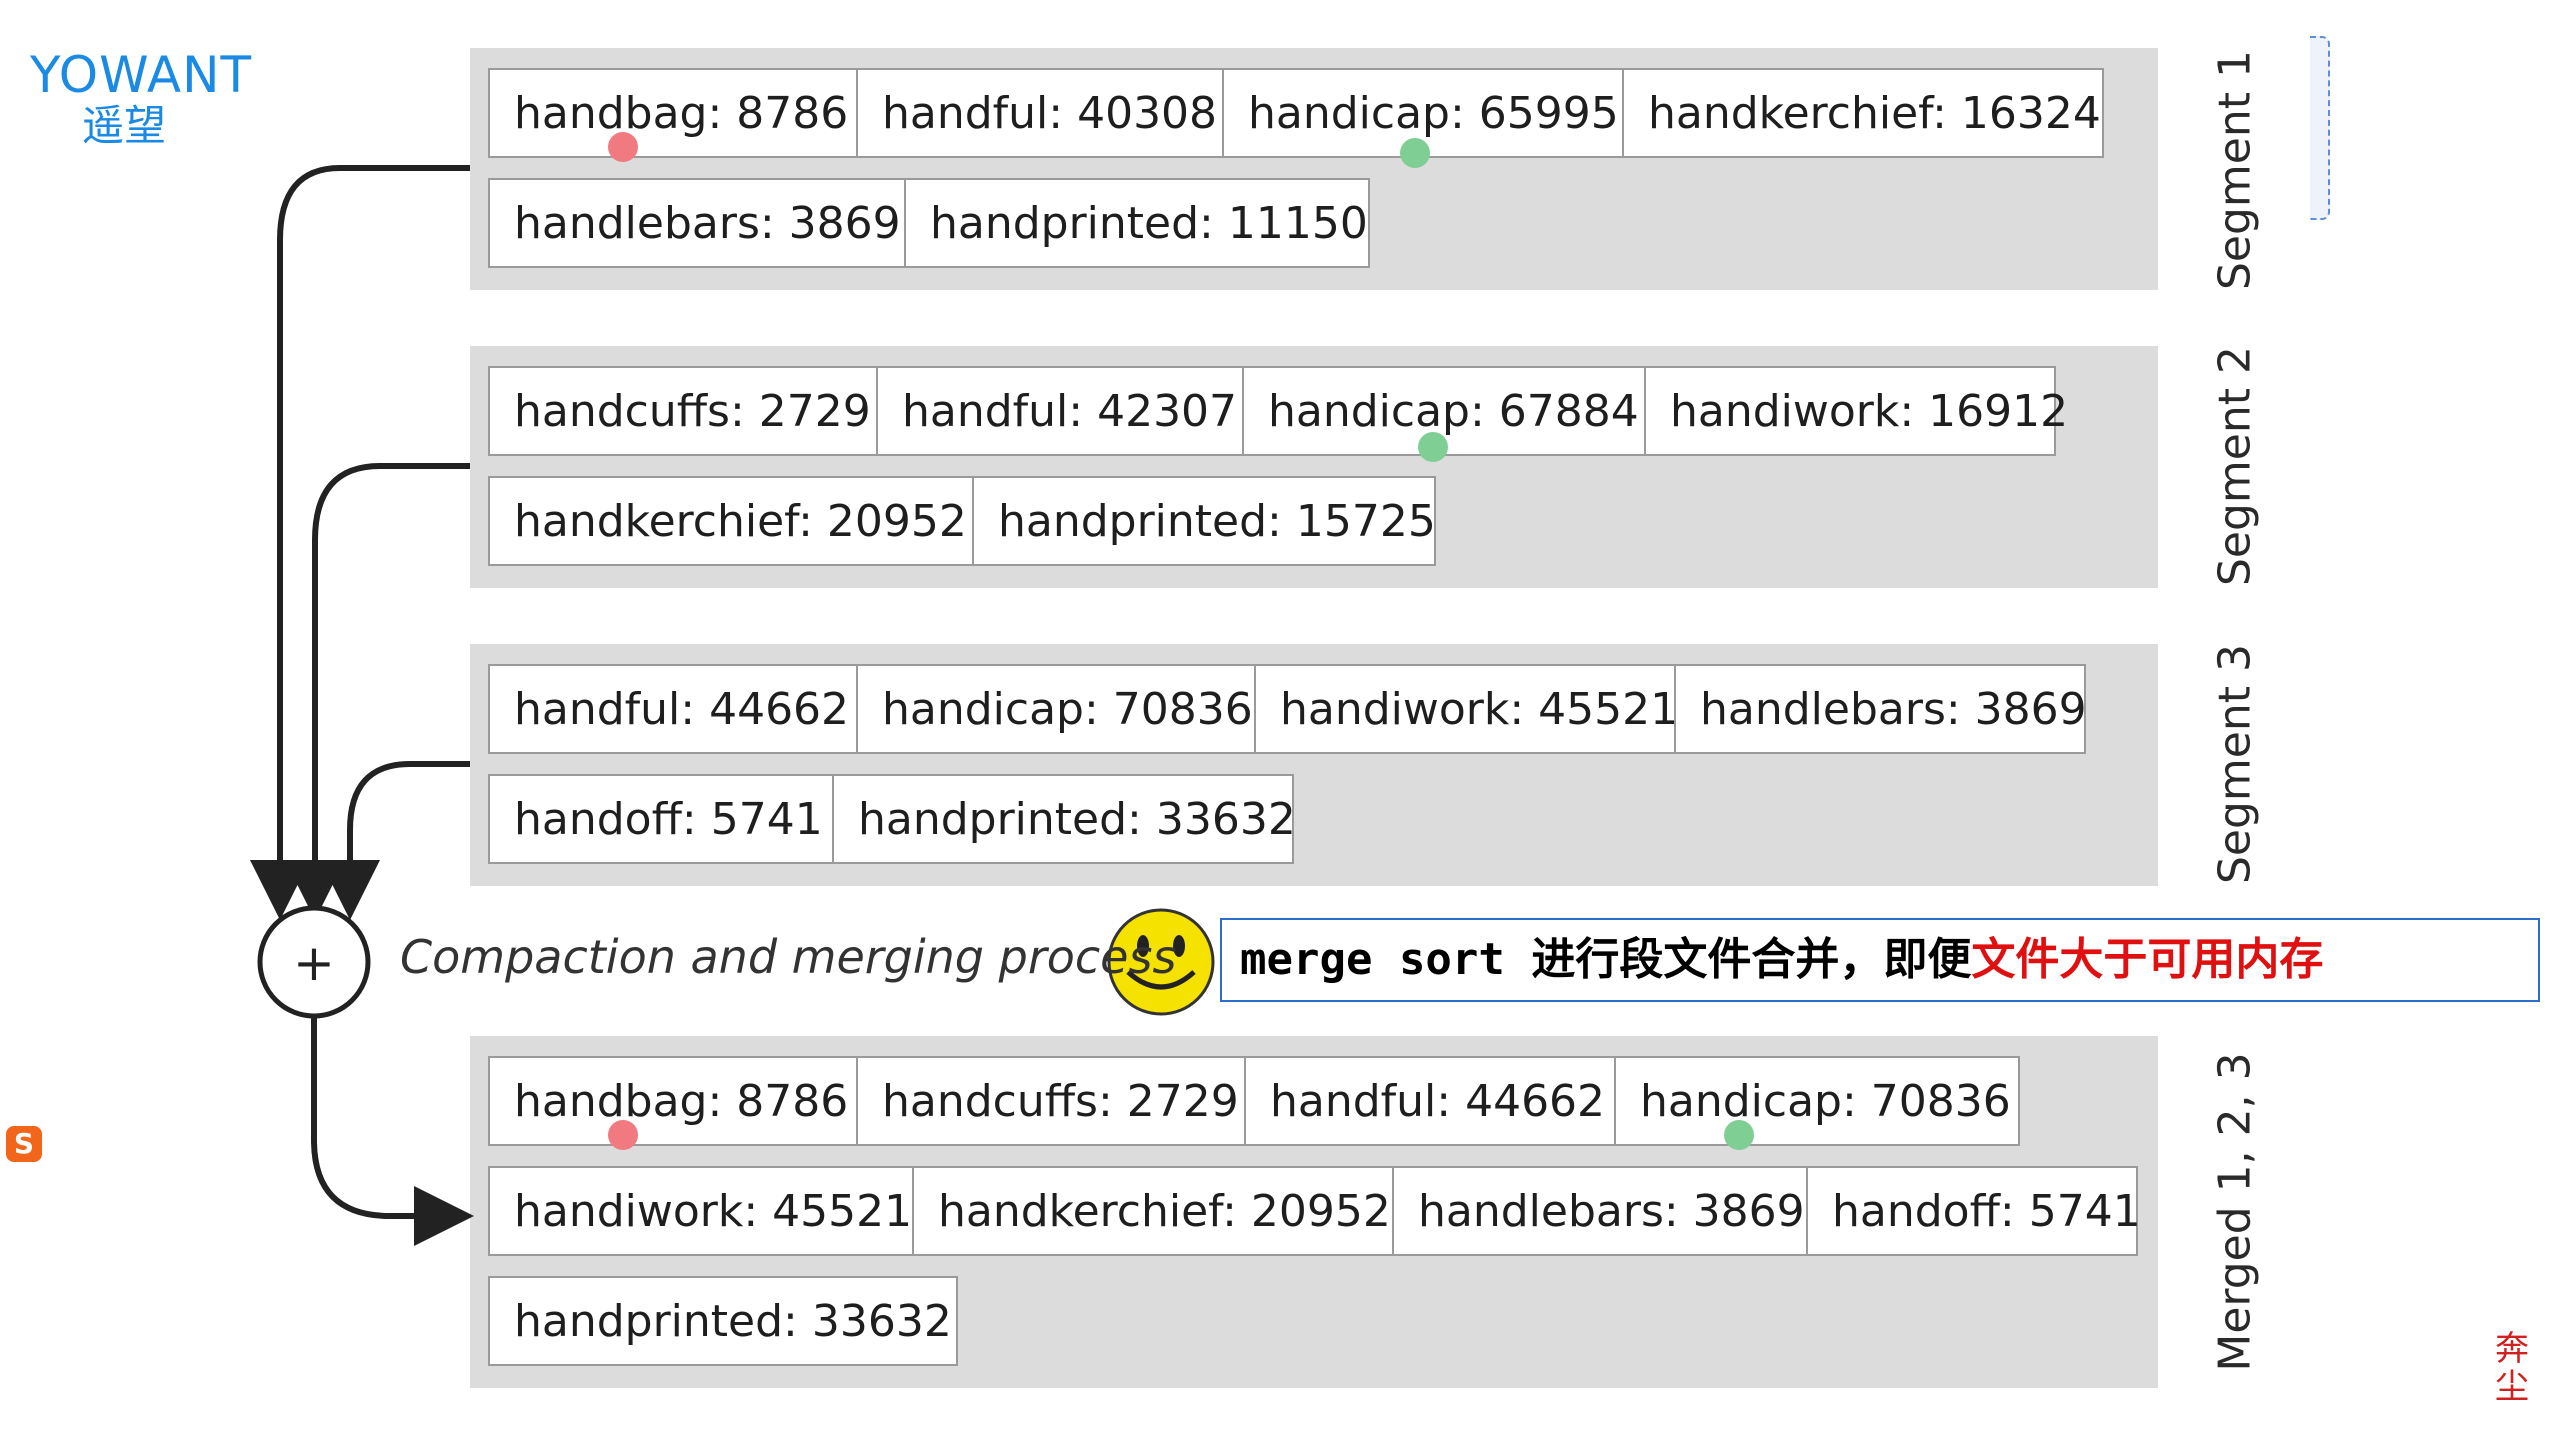 This screenshot has height=1435, width=2558. Describe the element at coordinates (788, 957) in the screenshot. I see `process-label: Compaction and merging process` at that location.